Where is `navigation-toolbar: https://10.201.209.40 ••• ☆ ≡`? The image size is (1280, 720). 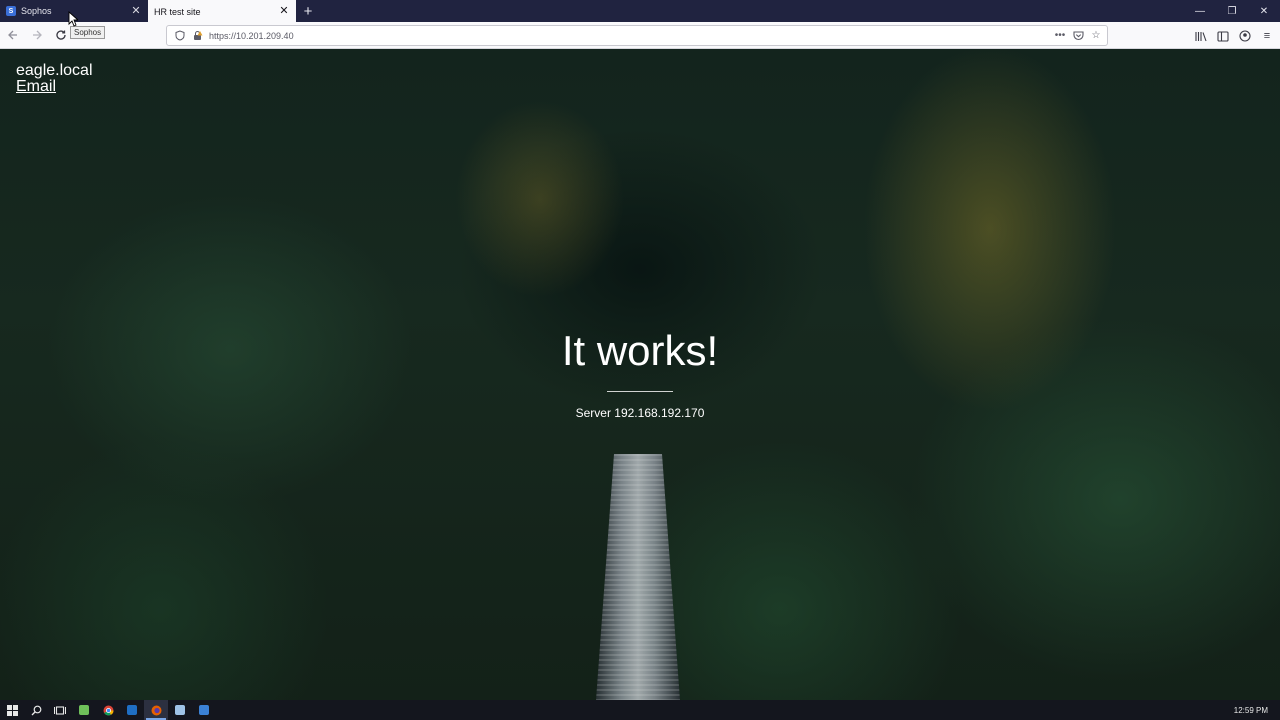 navigation-toolbar: https://10.201.209.40 ••• ☆ ≡ is located at coordinates (640, 35).